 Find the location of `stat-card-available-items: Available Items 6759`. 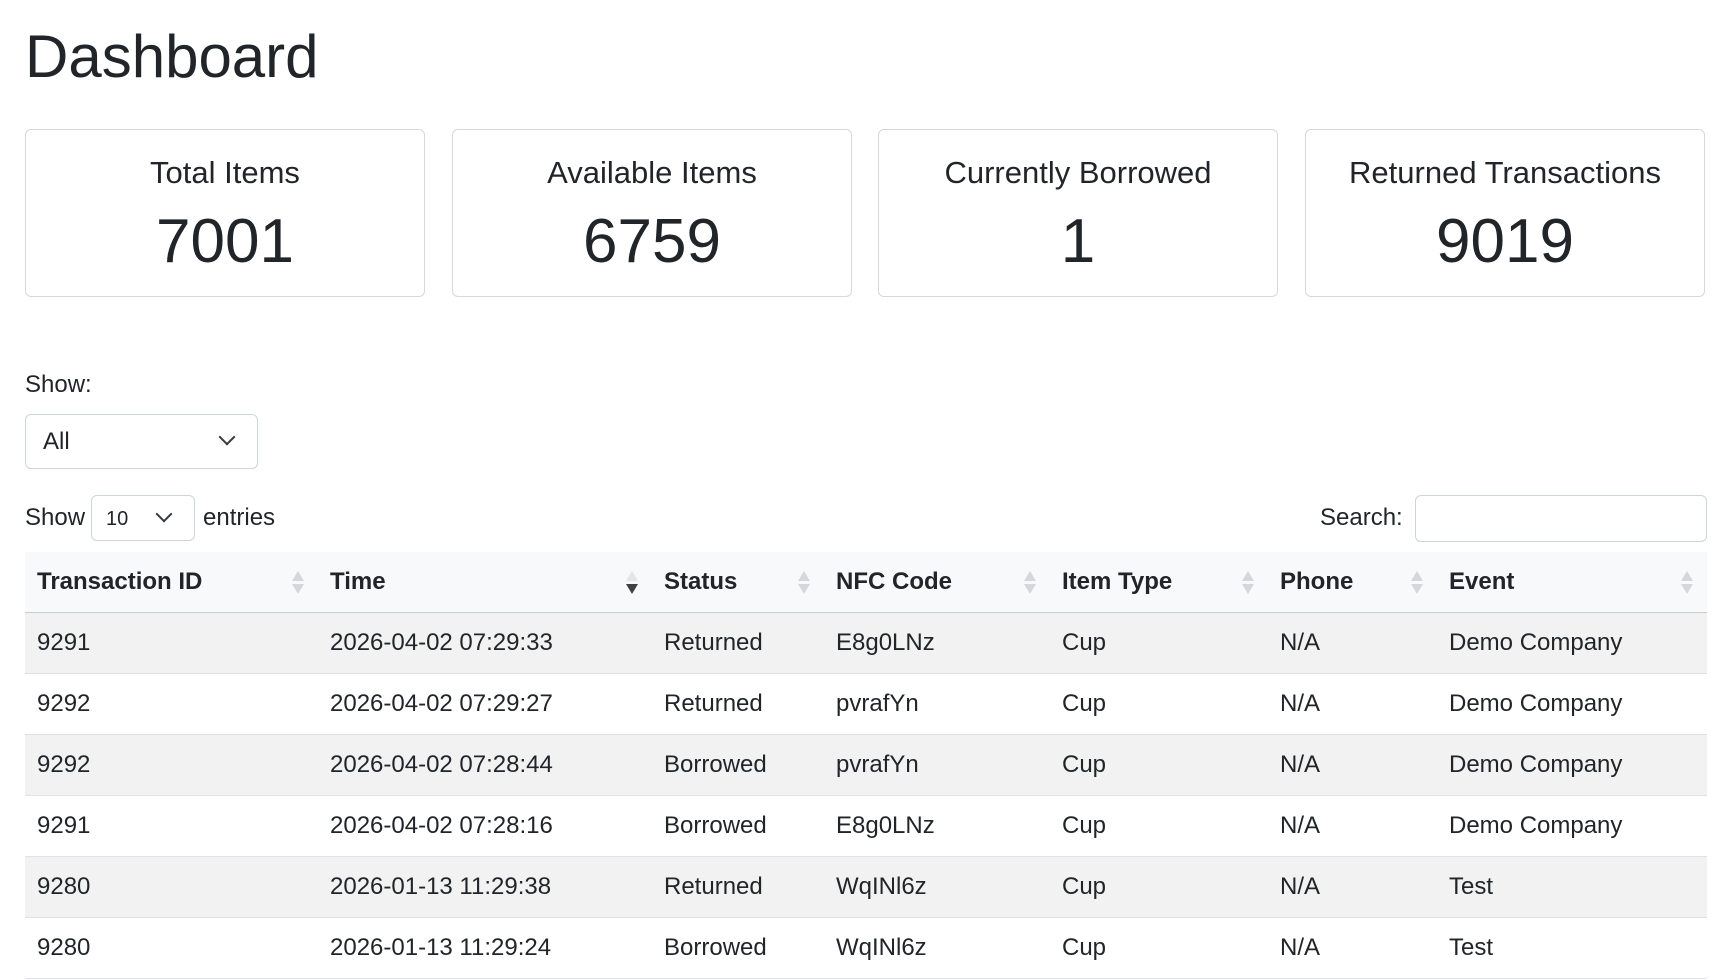

stat-card-available-items: Available Items 6759 is located at coordinates (652, 213).